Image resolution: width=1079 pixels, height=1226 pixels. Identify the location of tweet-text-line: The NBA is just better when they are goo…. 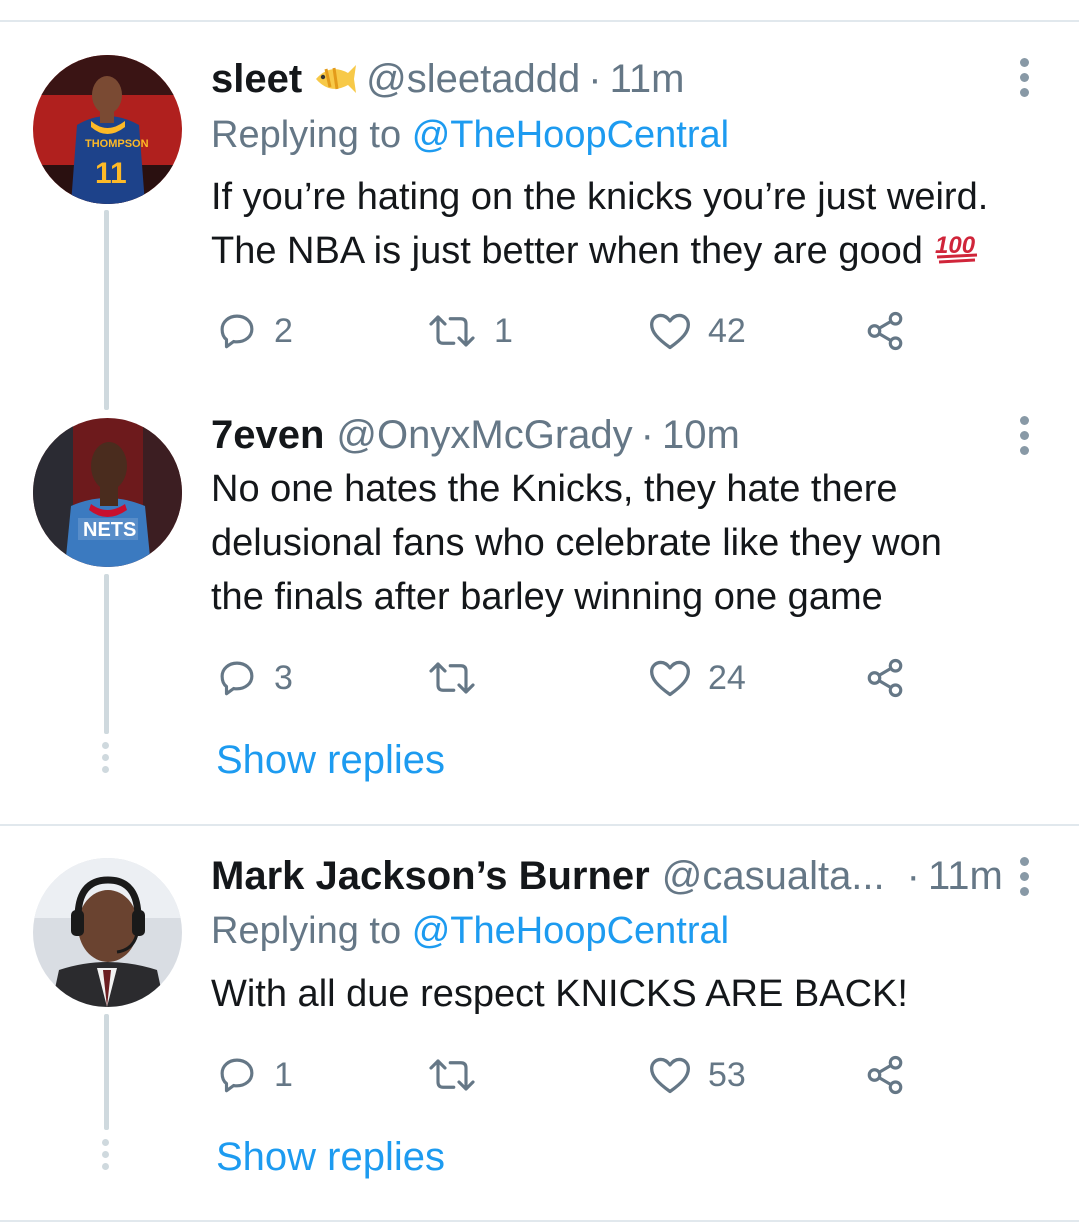
(567, 251).